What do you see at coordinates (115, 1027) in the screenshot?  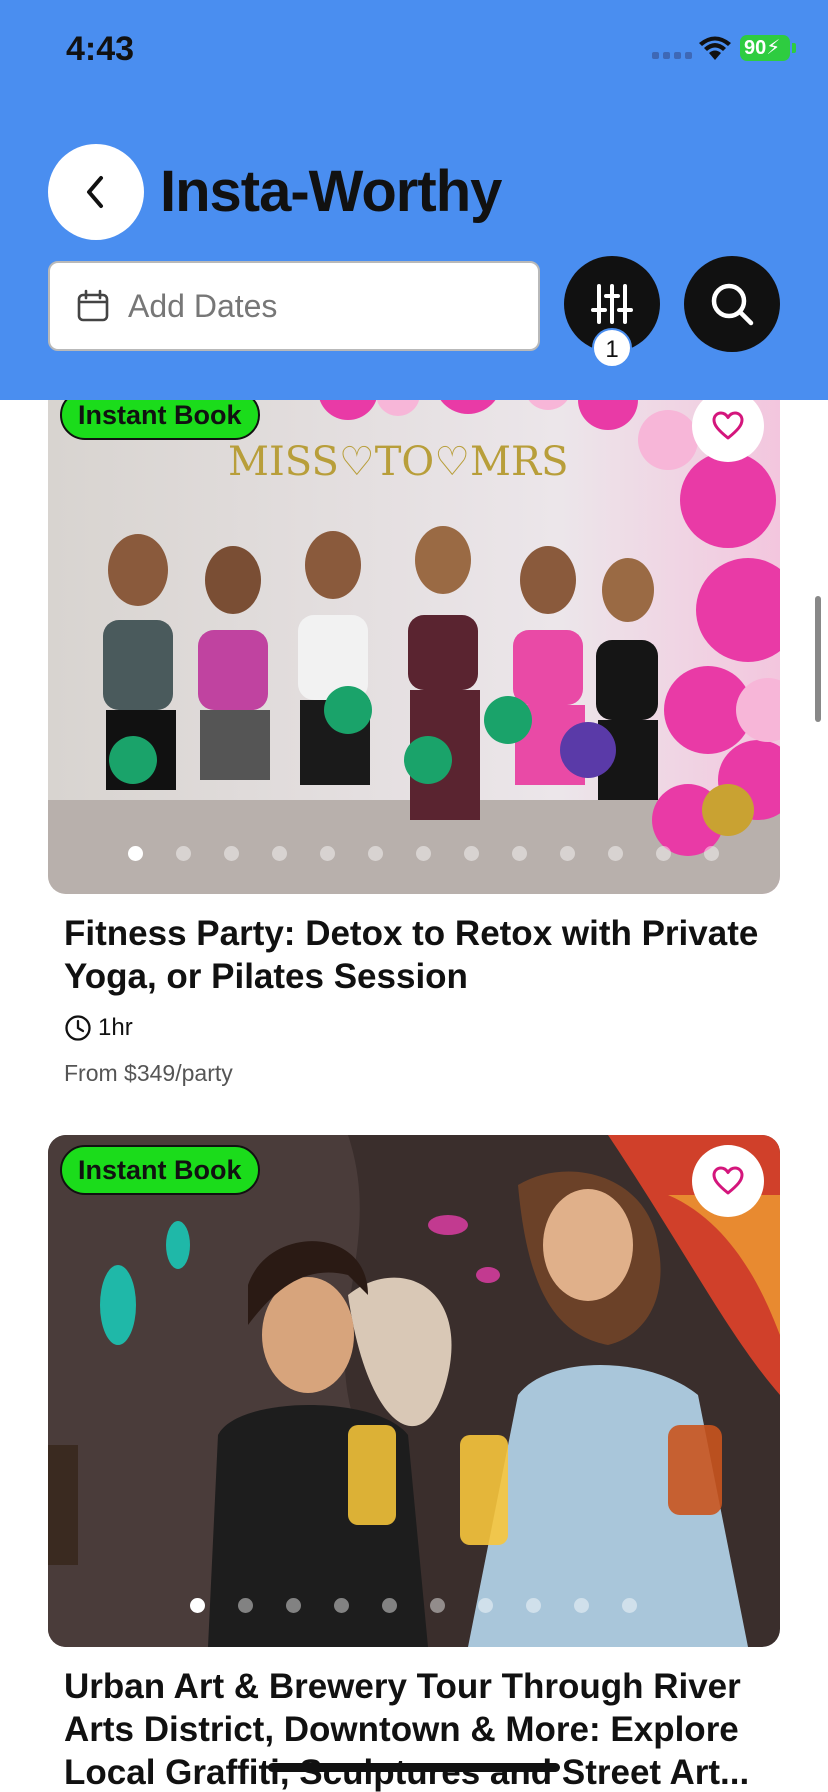 I see `duration-text: 1hr` at bounding box center [115, 1027].